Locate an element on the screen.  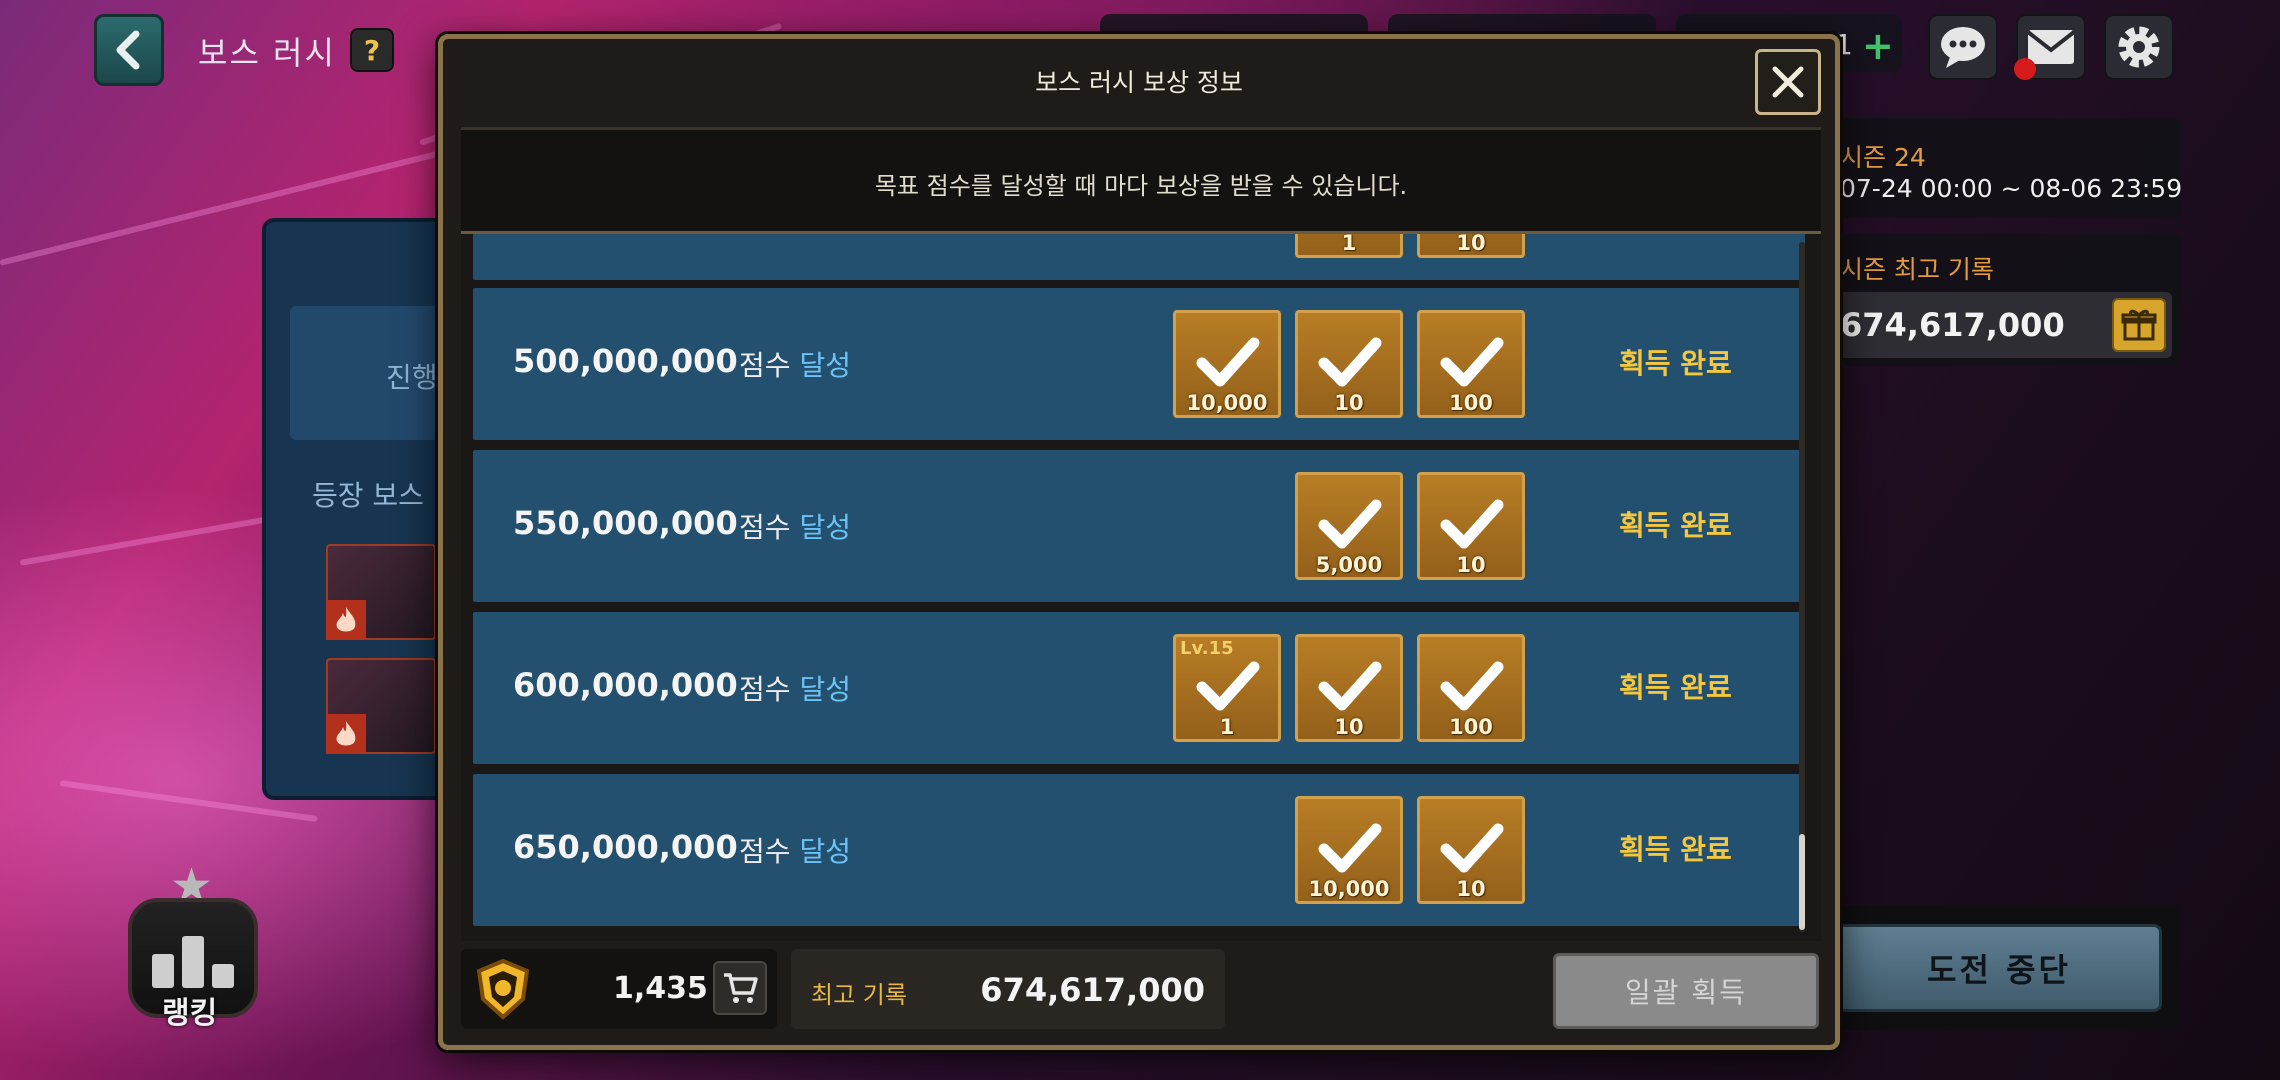
modal-footer: 1,435 최고 기록 674,617,000 일괄 획득 is located at coordinates (1141, 991).